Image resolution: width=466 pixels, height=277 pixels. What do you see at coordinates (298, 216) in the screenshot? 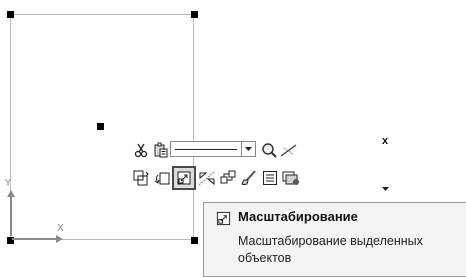
I see `tooltip-title: Масштабирование` at bounding box center [298, 216].